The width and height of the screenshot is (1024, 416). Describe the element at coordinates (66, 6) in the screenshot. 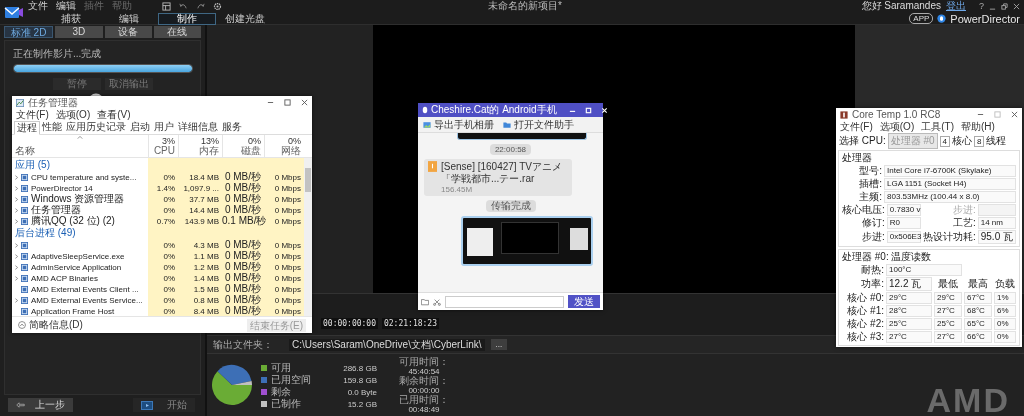

I see `menu-item: 编辑` at that location.